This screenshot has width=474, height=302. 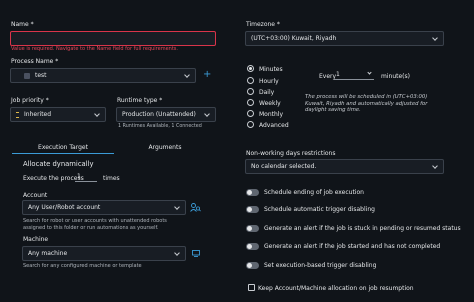 I want to click on radio-monthly, so click(x=250, y=113).